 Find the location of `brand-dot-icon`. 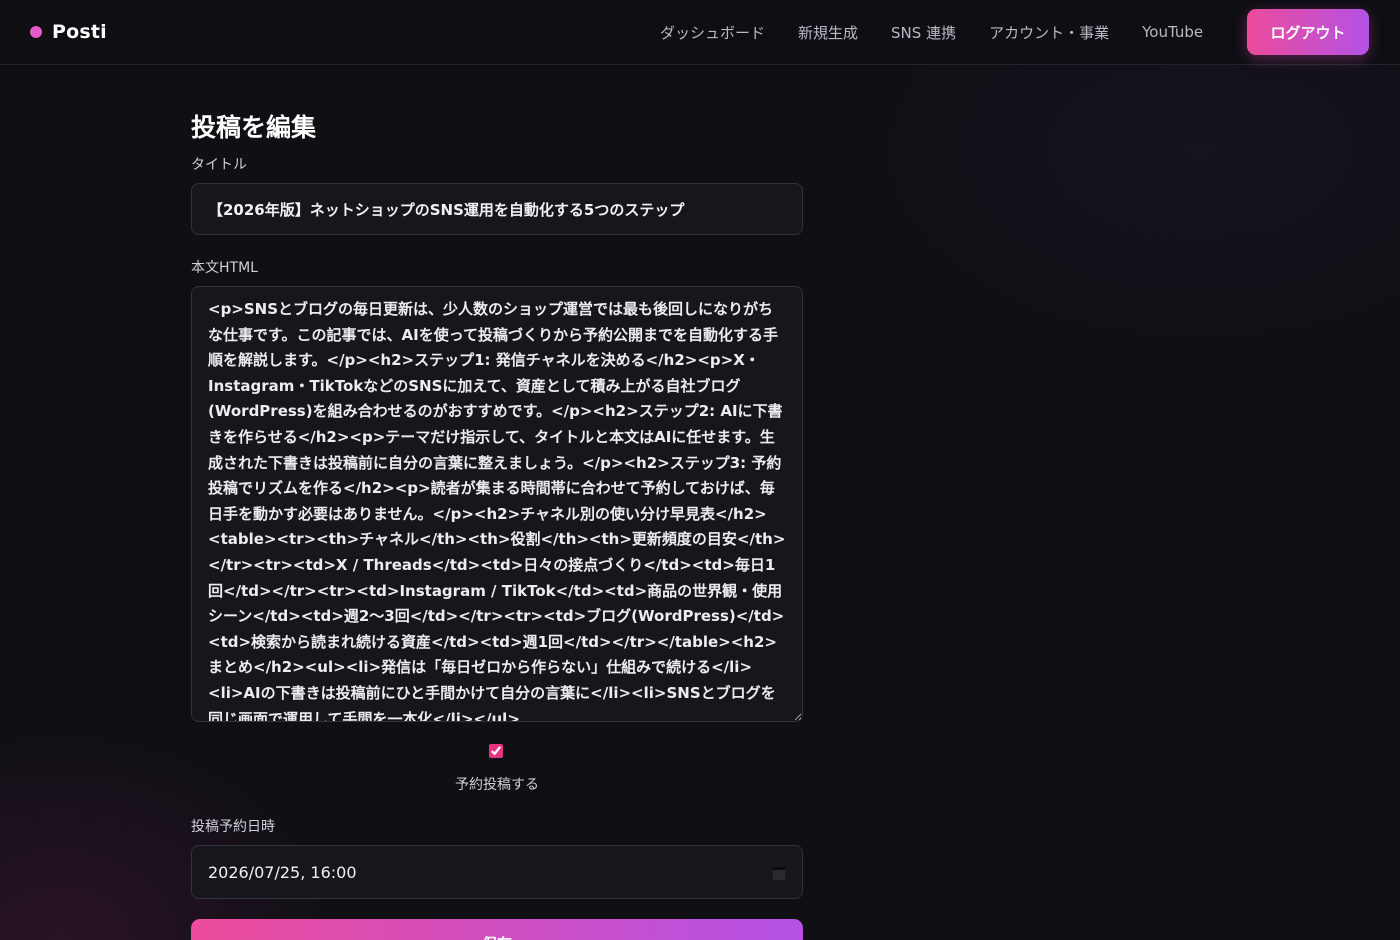

brand-dot-icon is located at coordinates (36, 32).